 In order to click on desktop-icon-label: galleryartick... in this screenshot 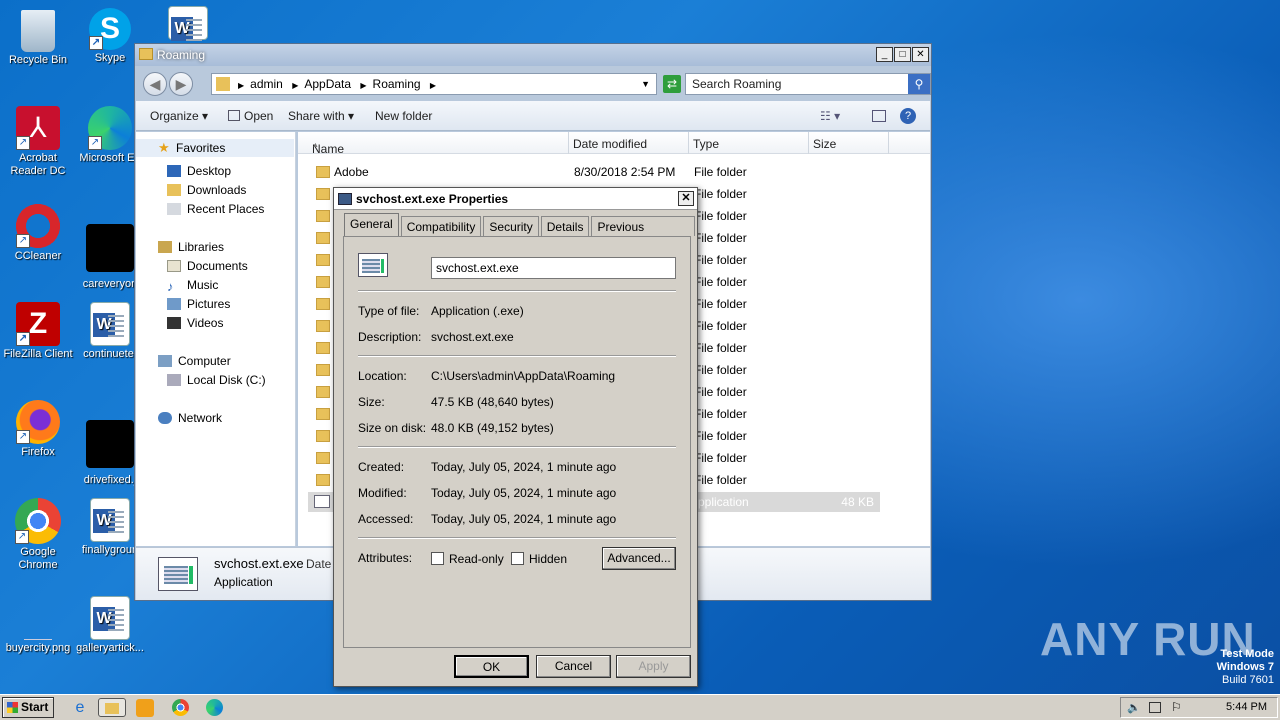, I will do `click(110, 648)`.